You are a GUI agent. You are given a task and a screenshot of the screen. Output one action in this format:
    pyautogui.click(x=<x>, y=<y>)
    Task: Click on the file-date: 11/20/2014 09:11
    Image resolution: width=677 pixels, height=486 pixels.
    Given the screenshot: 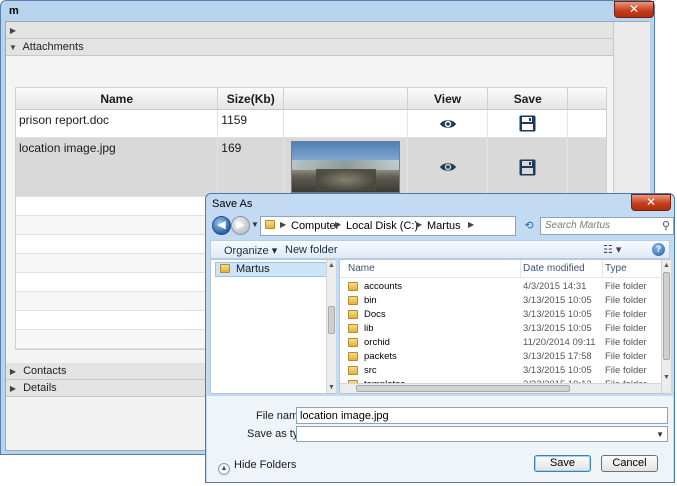 What is the action you would take?
    pyautogui.click(x=559, y=342)
    